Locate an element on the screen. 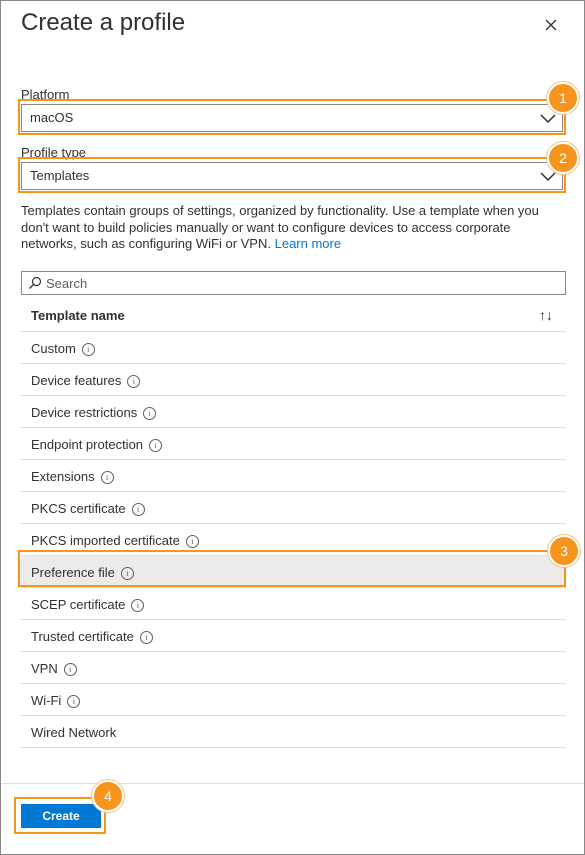 Image resolution: width=585 pixels, height=855 pixels. template-name: Extensions i is located at coordinates (72, 476).